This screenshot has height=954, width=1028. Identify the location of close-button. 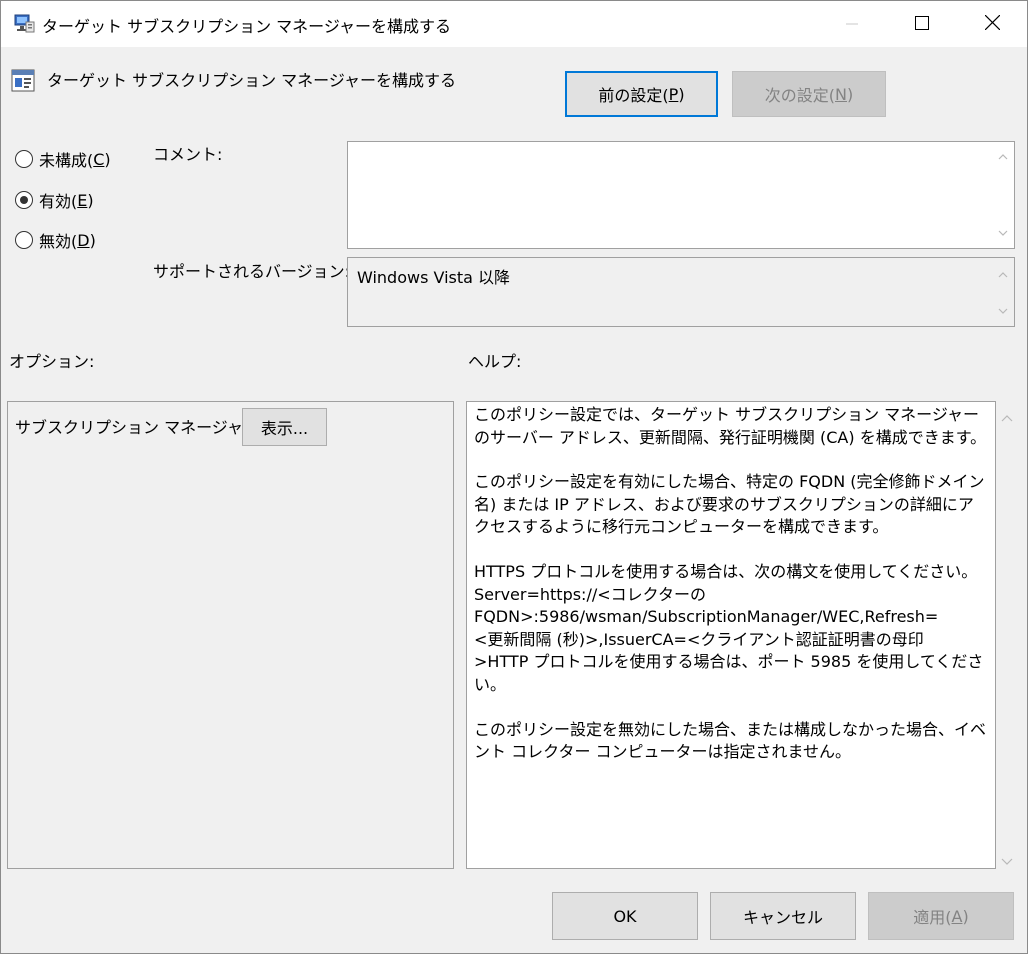
(992, 24).